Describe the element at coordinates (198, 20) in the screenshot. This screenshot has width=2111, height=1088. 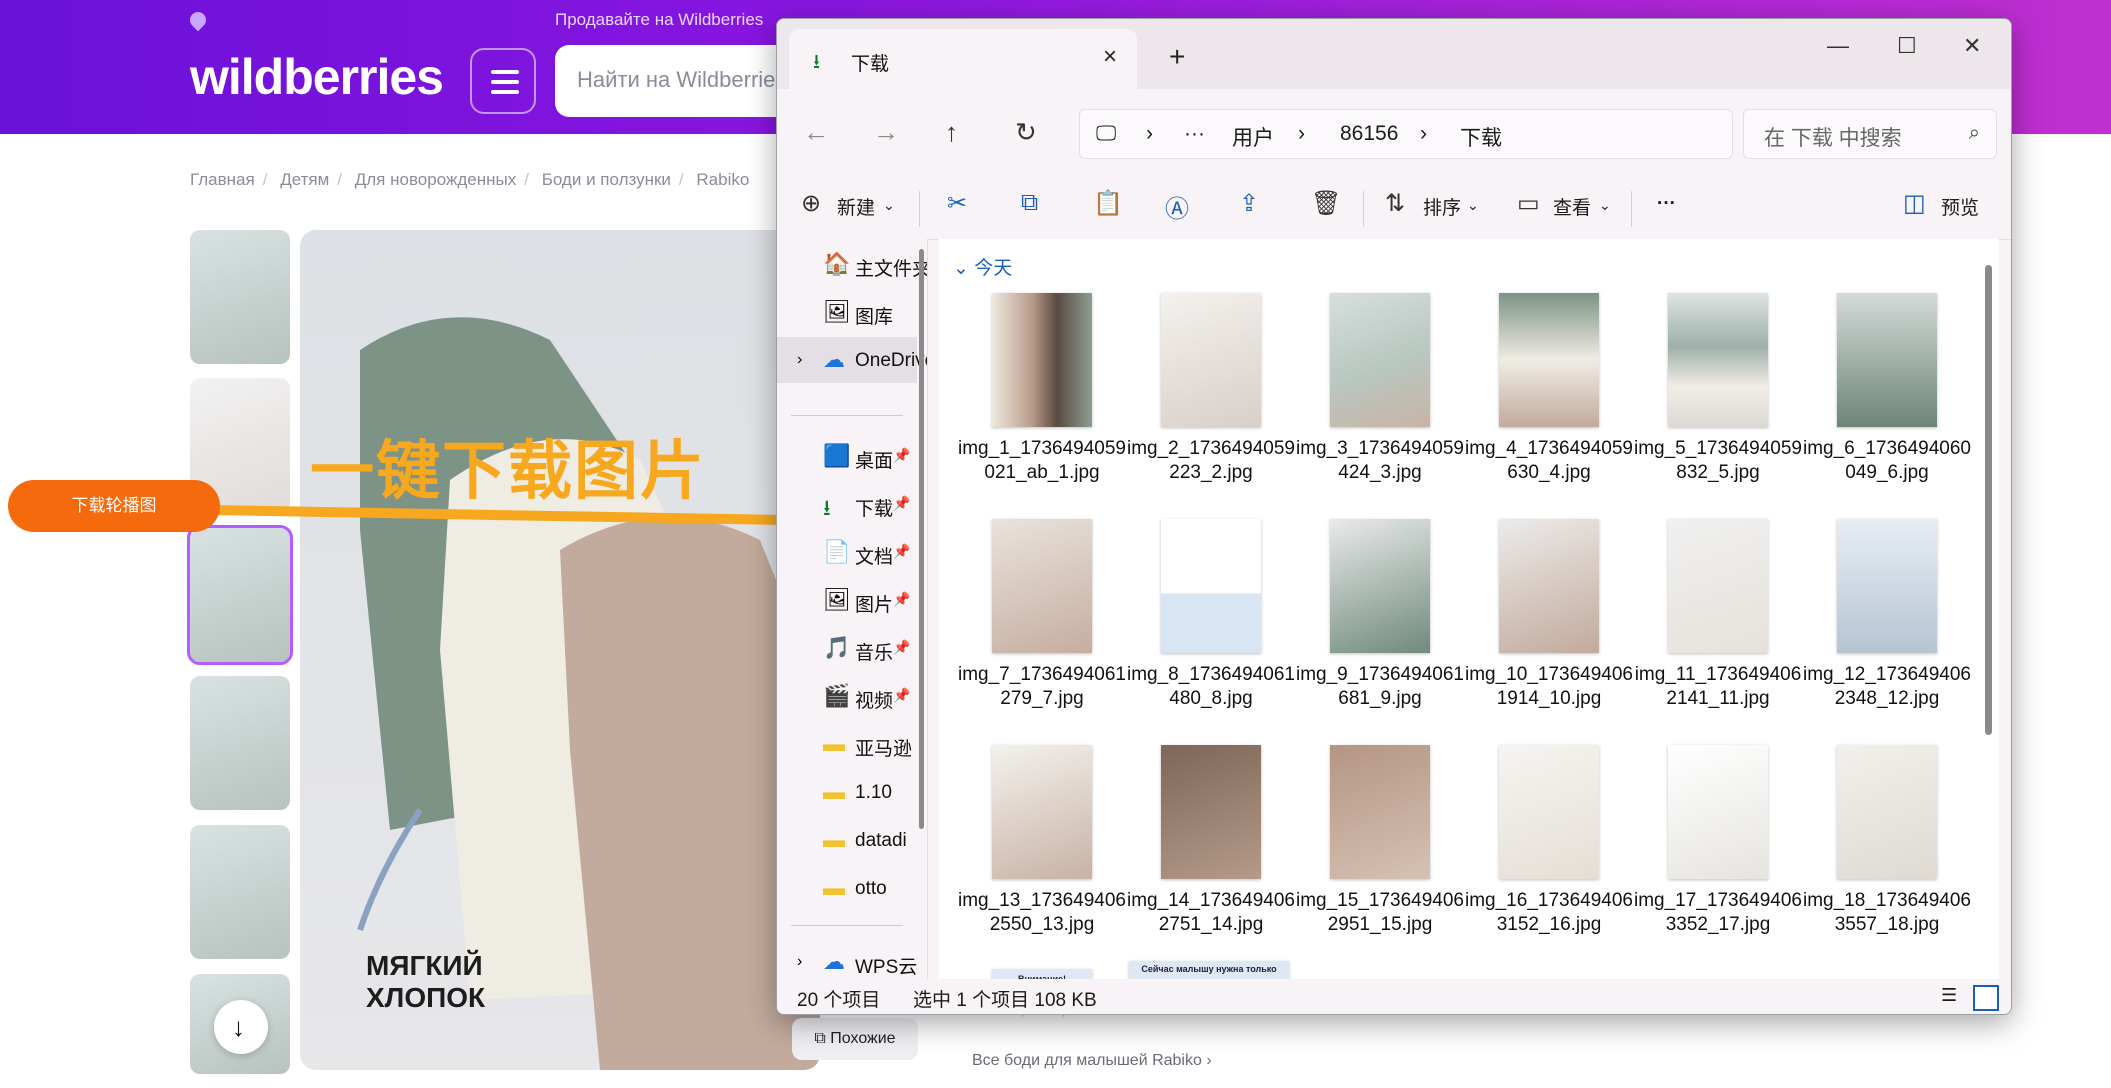
I see `location-pin-icon` at that location.